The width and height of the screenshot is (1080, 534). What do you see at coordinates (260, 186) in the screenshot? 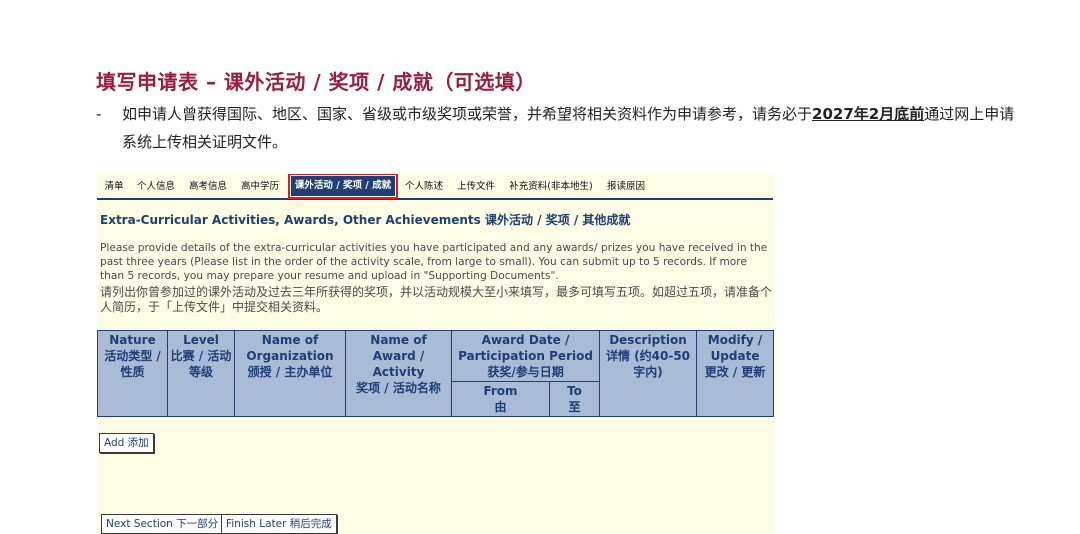
I see `tab-high-school: 高中学历` at bounding box center [260, 186].